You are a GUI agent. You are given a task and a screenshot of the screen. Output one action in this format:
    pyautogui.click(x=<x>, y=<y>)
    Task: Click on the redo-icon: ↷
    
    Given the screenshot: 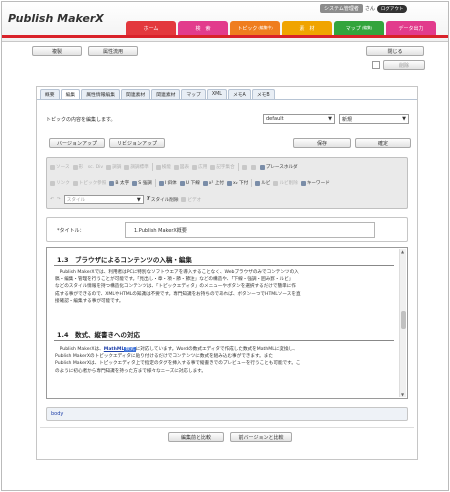 What is the action you would take?
    pyautogui.click(x=59, y=199)
    